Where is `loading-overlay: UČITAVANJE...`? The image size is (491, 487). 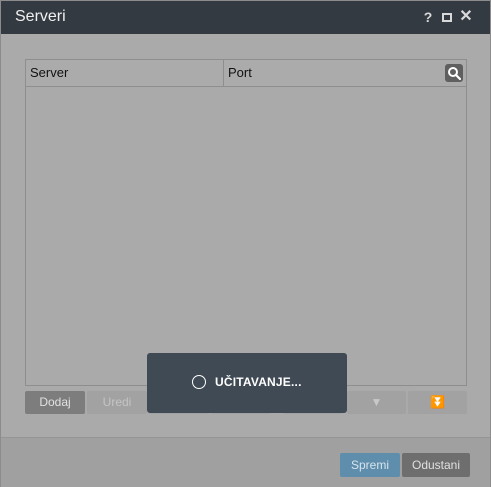
loading-overlay: UČITAVANJE... is located at coordinates (247, 383).